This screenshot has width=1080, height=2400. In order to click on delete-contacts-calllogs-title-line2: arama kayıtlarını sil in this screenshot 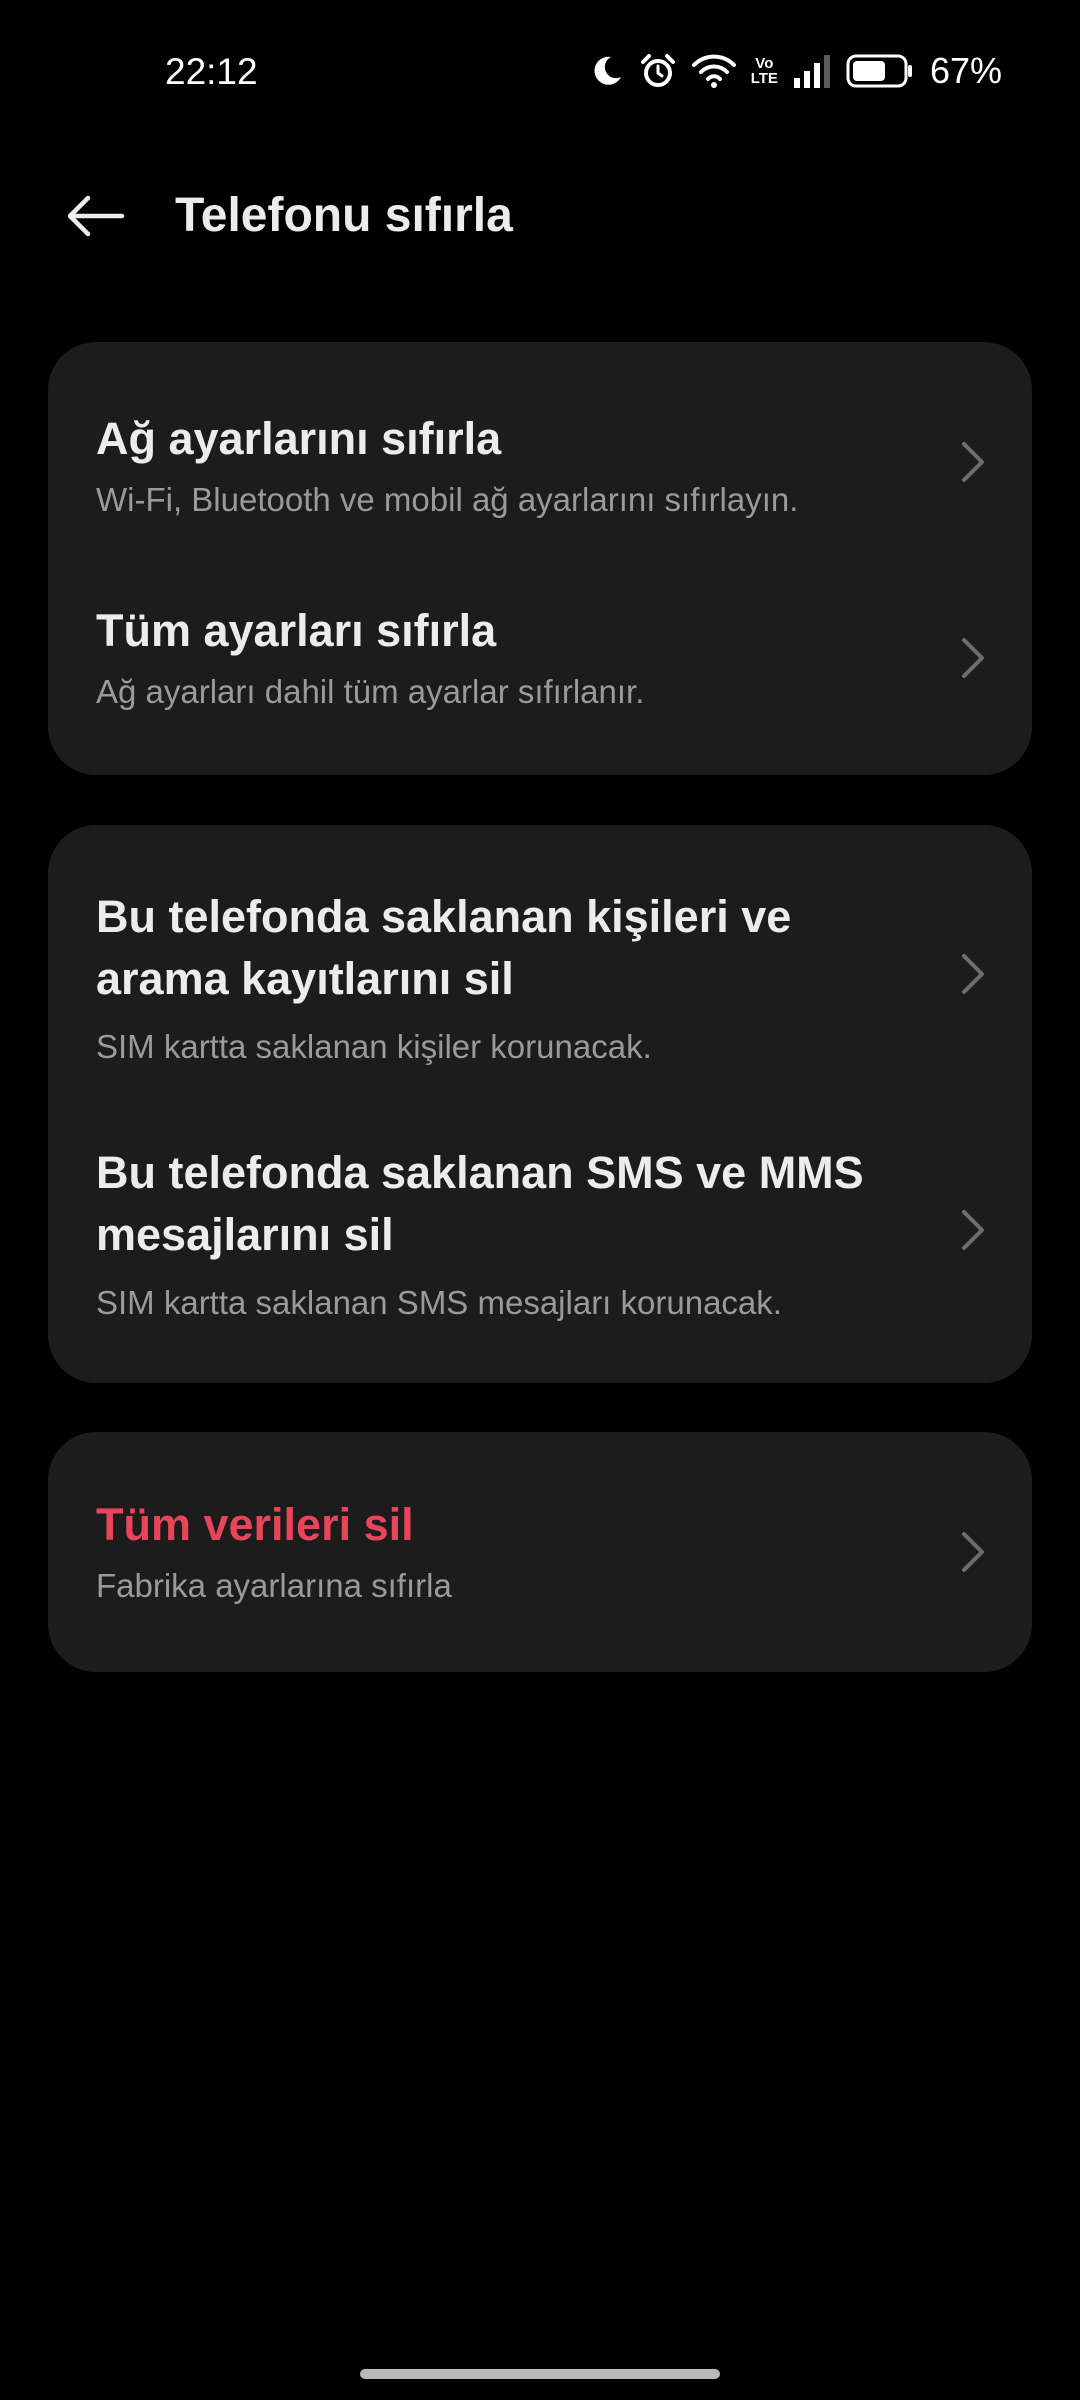, I will do `click(305, 978)`.